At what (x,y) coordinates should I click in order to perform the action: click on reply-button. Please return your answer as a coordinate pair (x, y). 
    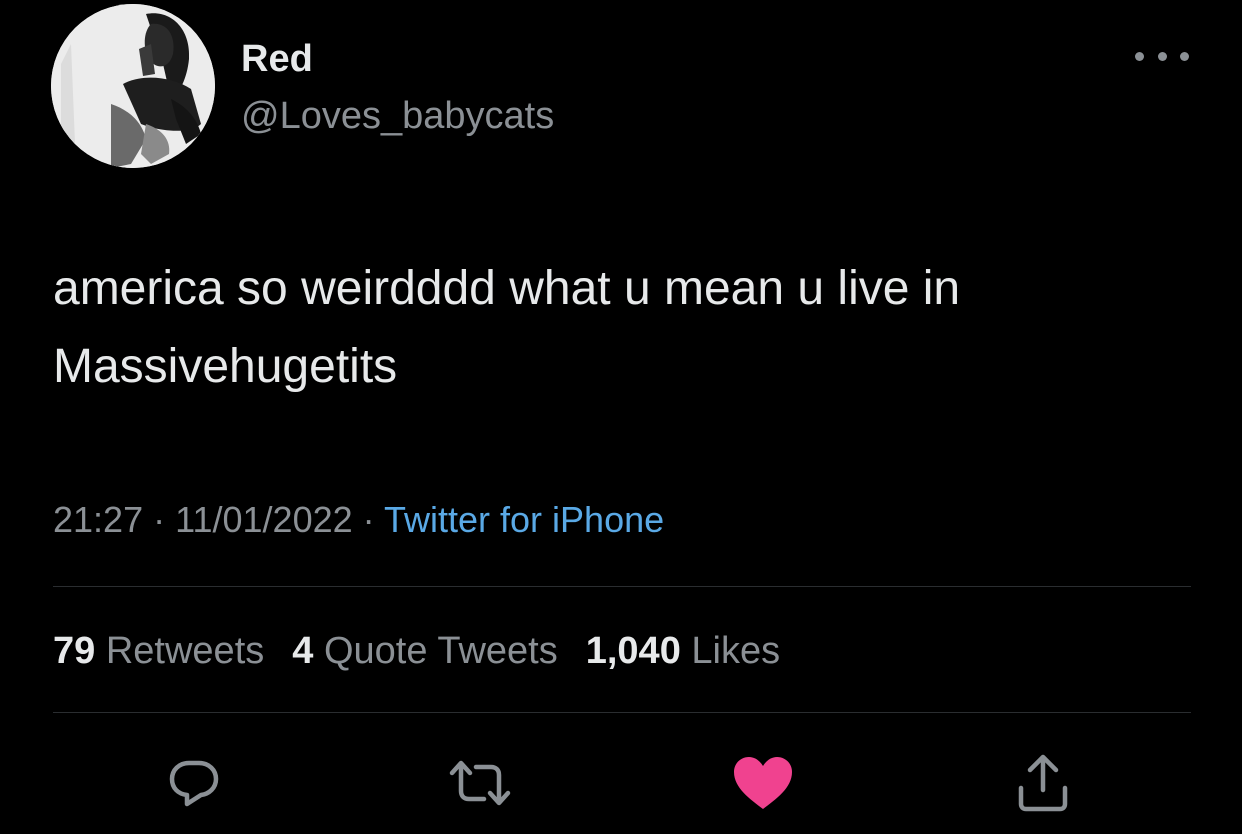
    Looking at the image, I should click on (194, 783).